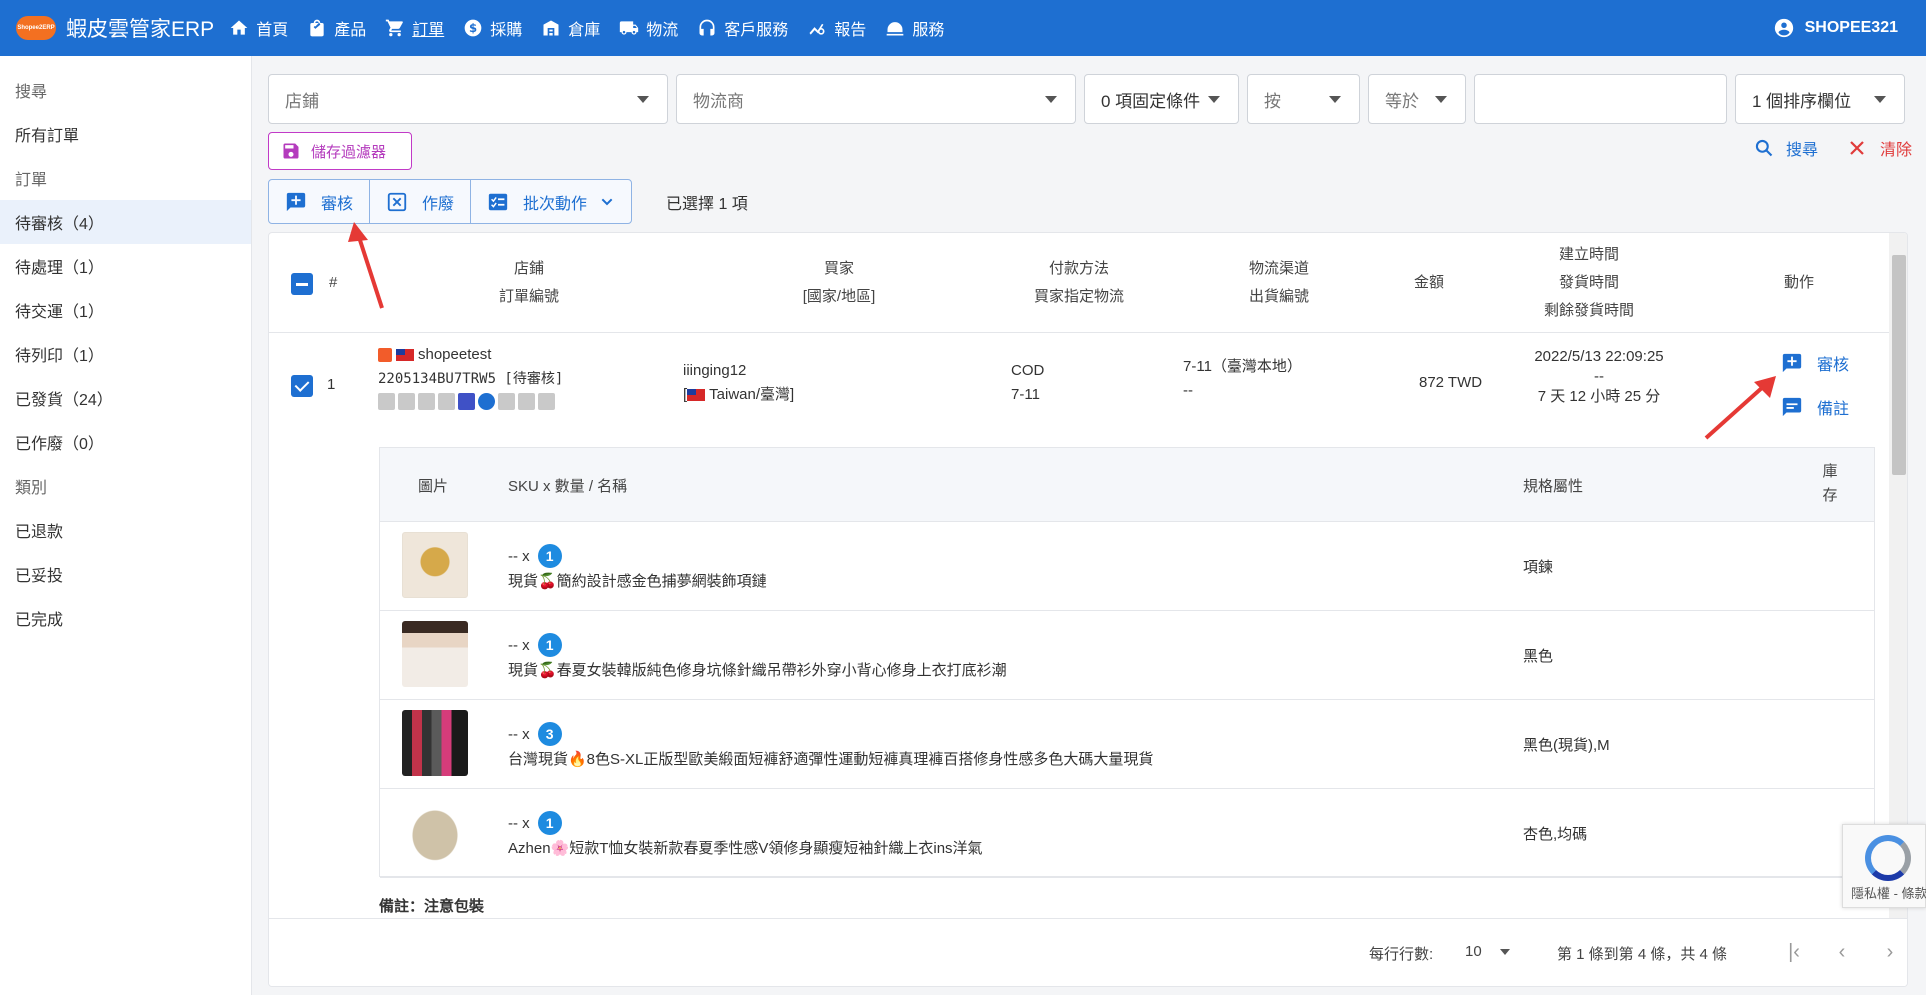  What do you see at coordinates (738, 383) in the screenshot?
I see `row-buyer-cell: iiinging12 [Taiwan/臺灣]` at bounding box center [738, 383].